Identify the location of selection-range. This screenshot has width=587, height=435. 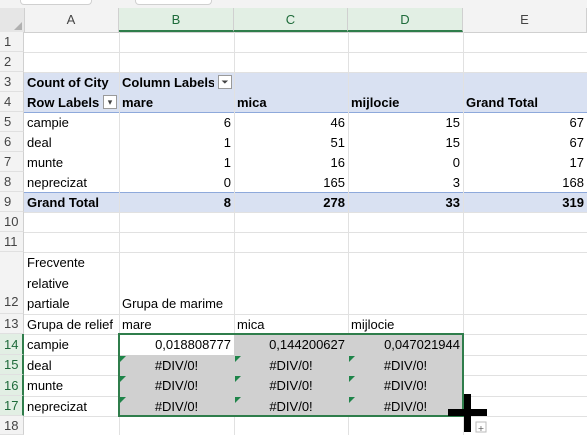
(291, 375).